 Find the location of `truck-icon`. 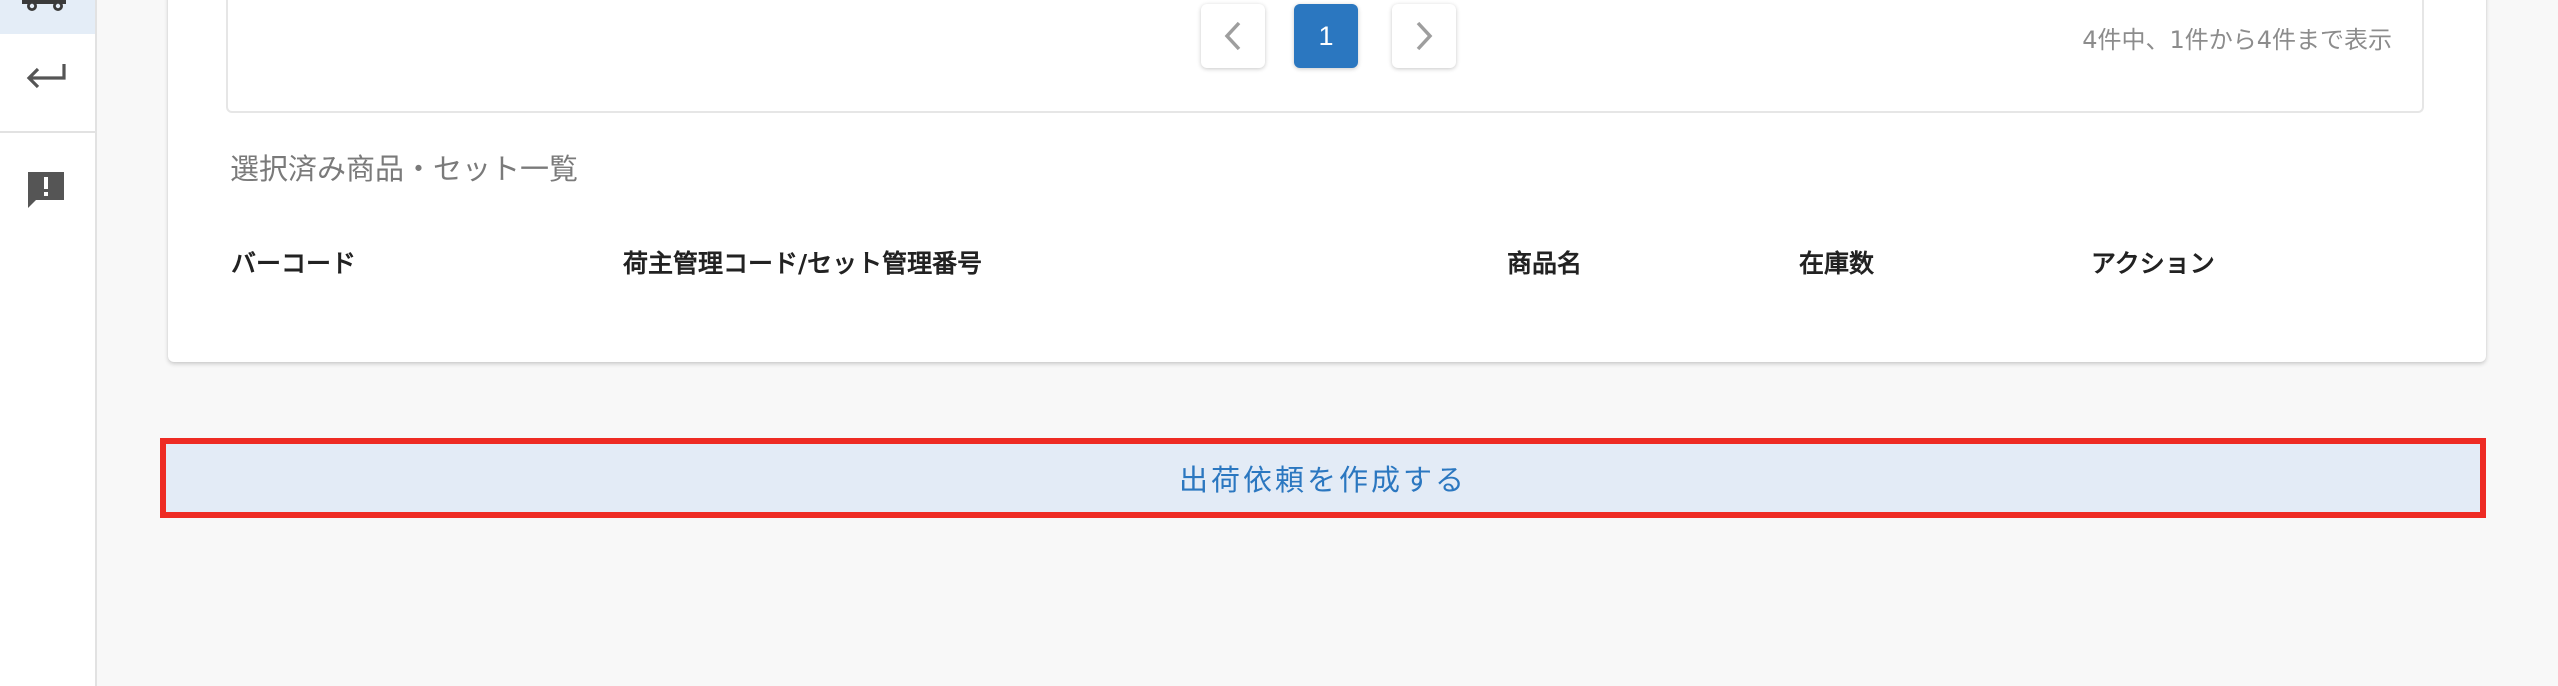

truck-icon is located at coordinates (44, 5).